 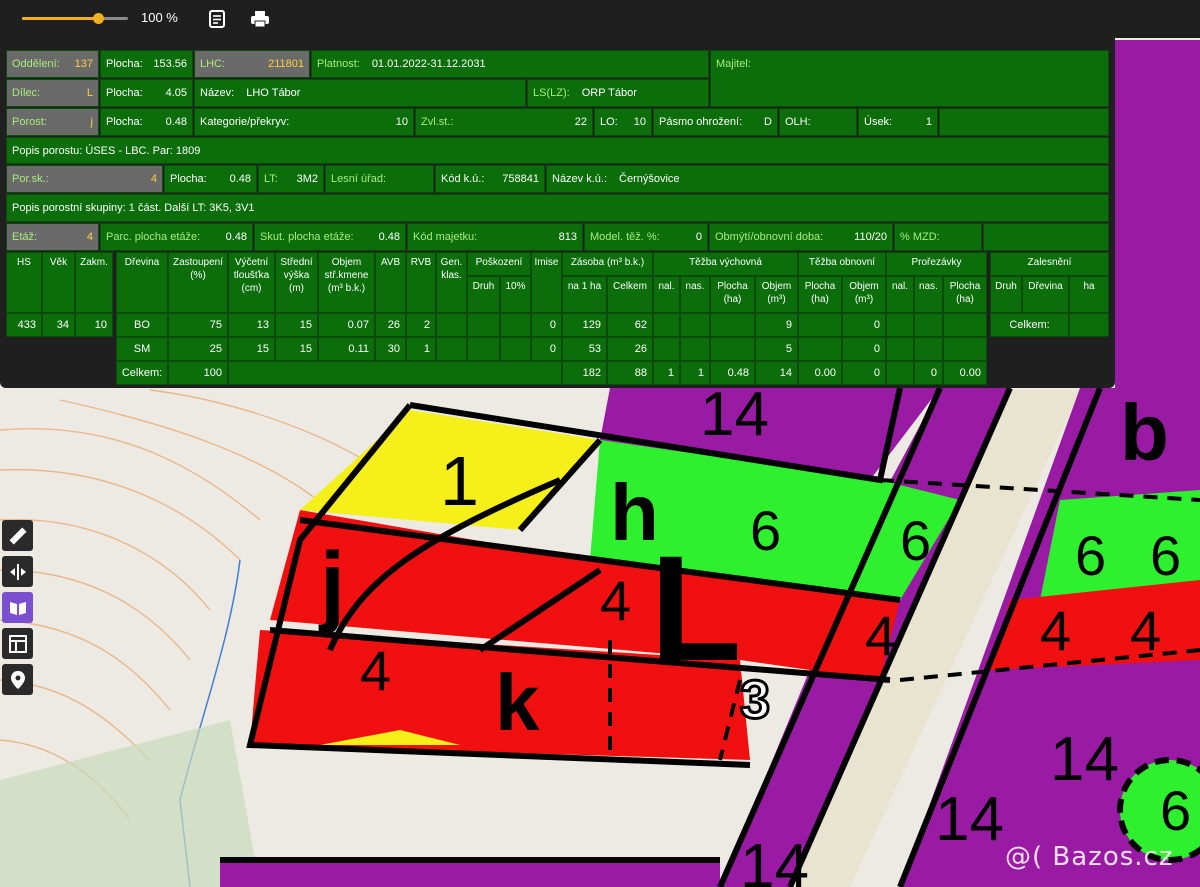 What do you see at coordinates (24, 325) in the screenshot?
I see `hs-value: 433` at bounding box center [24, 325].